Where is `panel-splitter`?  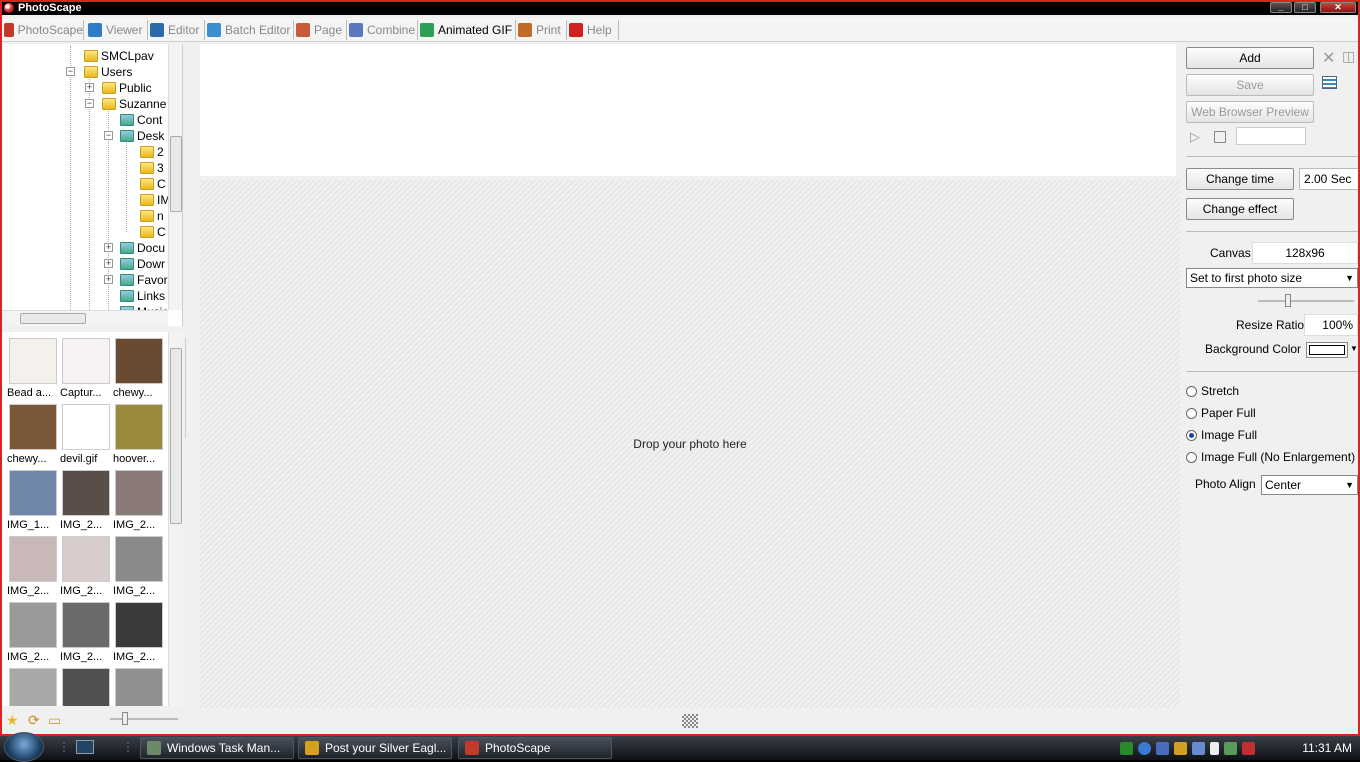 panel-splitter is located at coordinates (190, 388).